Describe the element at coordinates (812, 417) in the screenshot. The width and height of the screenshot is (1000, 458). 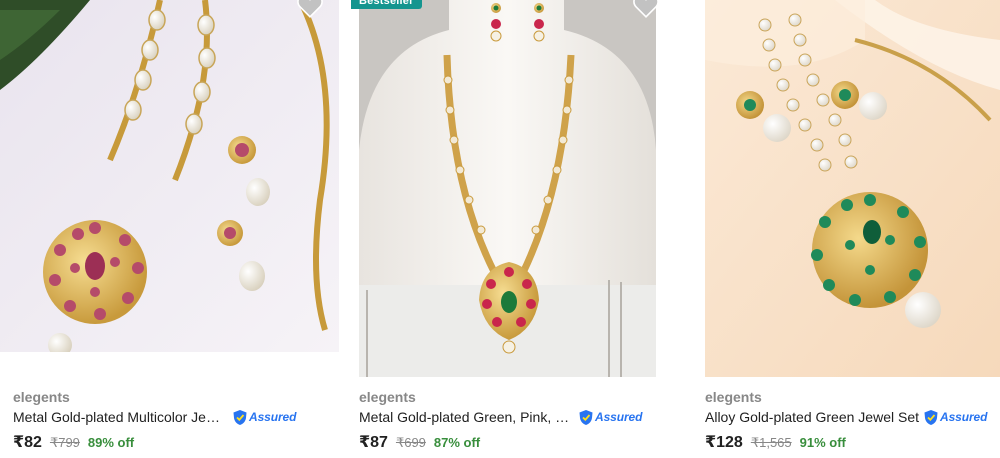
I see `product-title: Alloy Gold-plated Green Jewel Set` at that location.